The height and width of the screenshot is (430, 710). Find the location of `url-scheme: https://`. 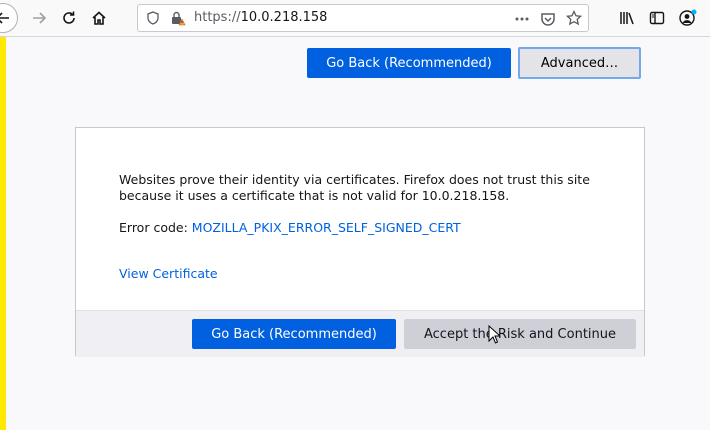

url-scheme: https:// is located at coordinates (217, 17).